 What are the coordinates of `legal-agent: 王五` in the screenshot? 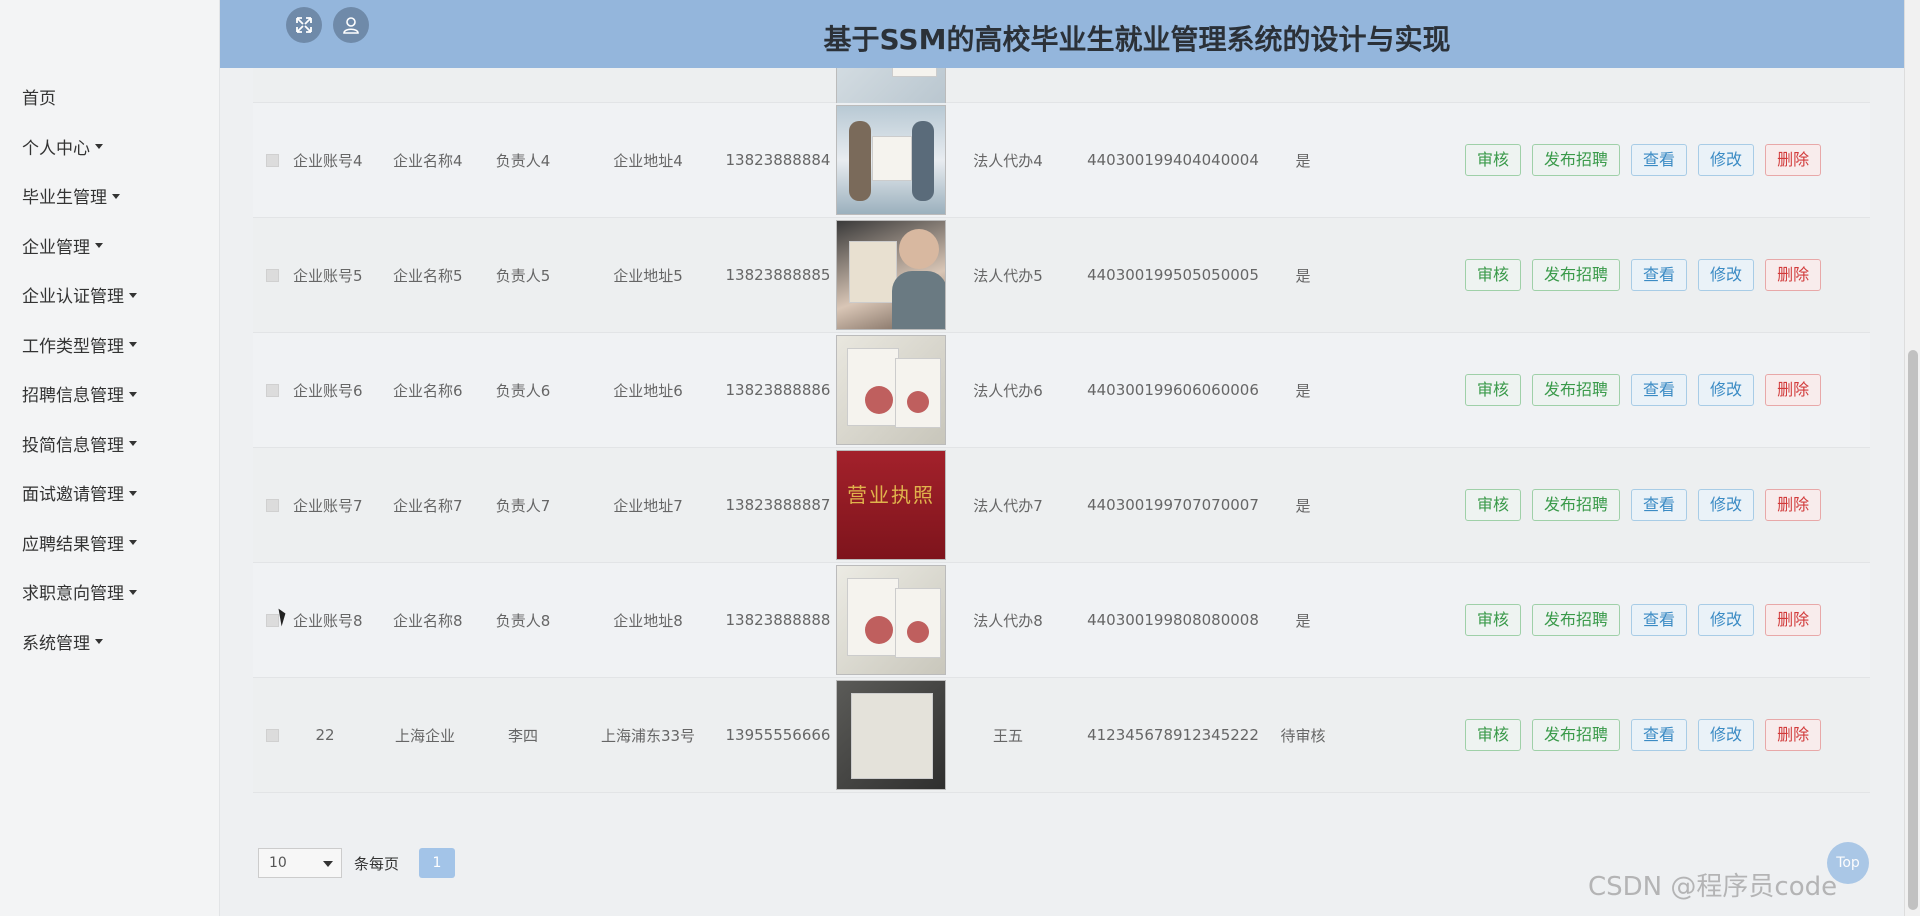 It's located at (1007, 735).